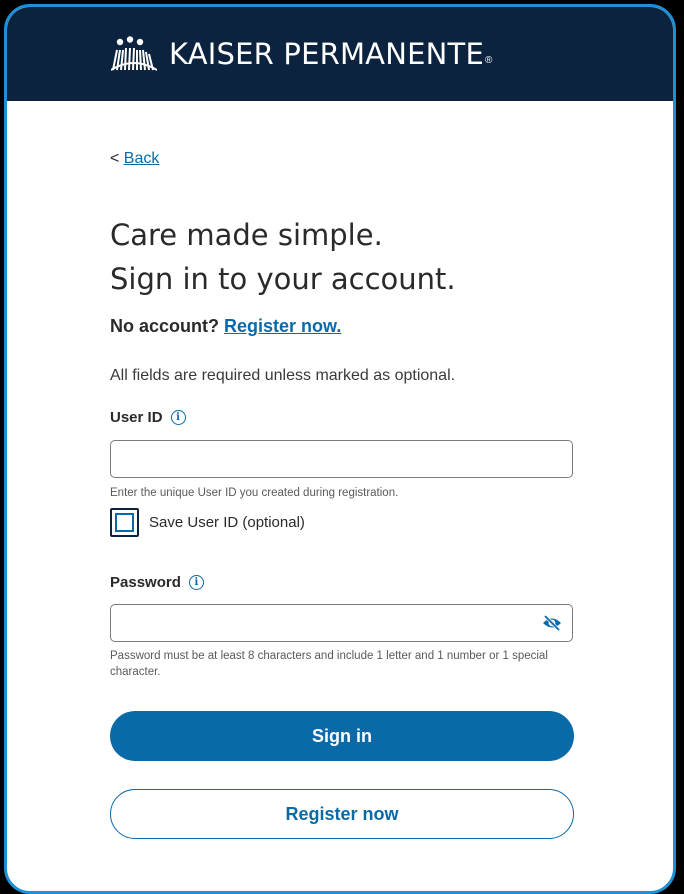 This screenshot has height=894, width=684. I want to click on save-user-id-label: Save User ID (optional), so click(227, 522).